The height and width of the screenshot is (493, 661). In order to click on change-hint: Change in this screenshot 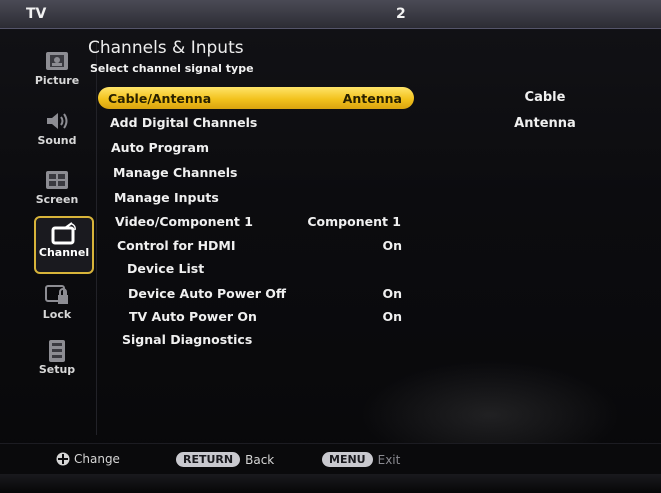, I will do `click(88, 459)`.